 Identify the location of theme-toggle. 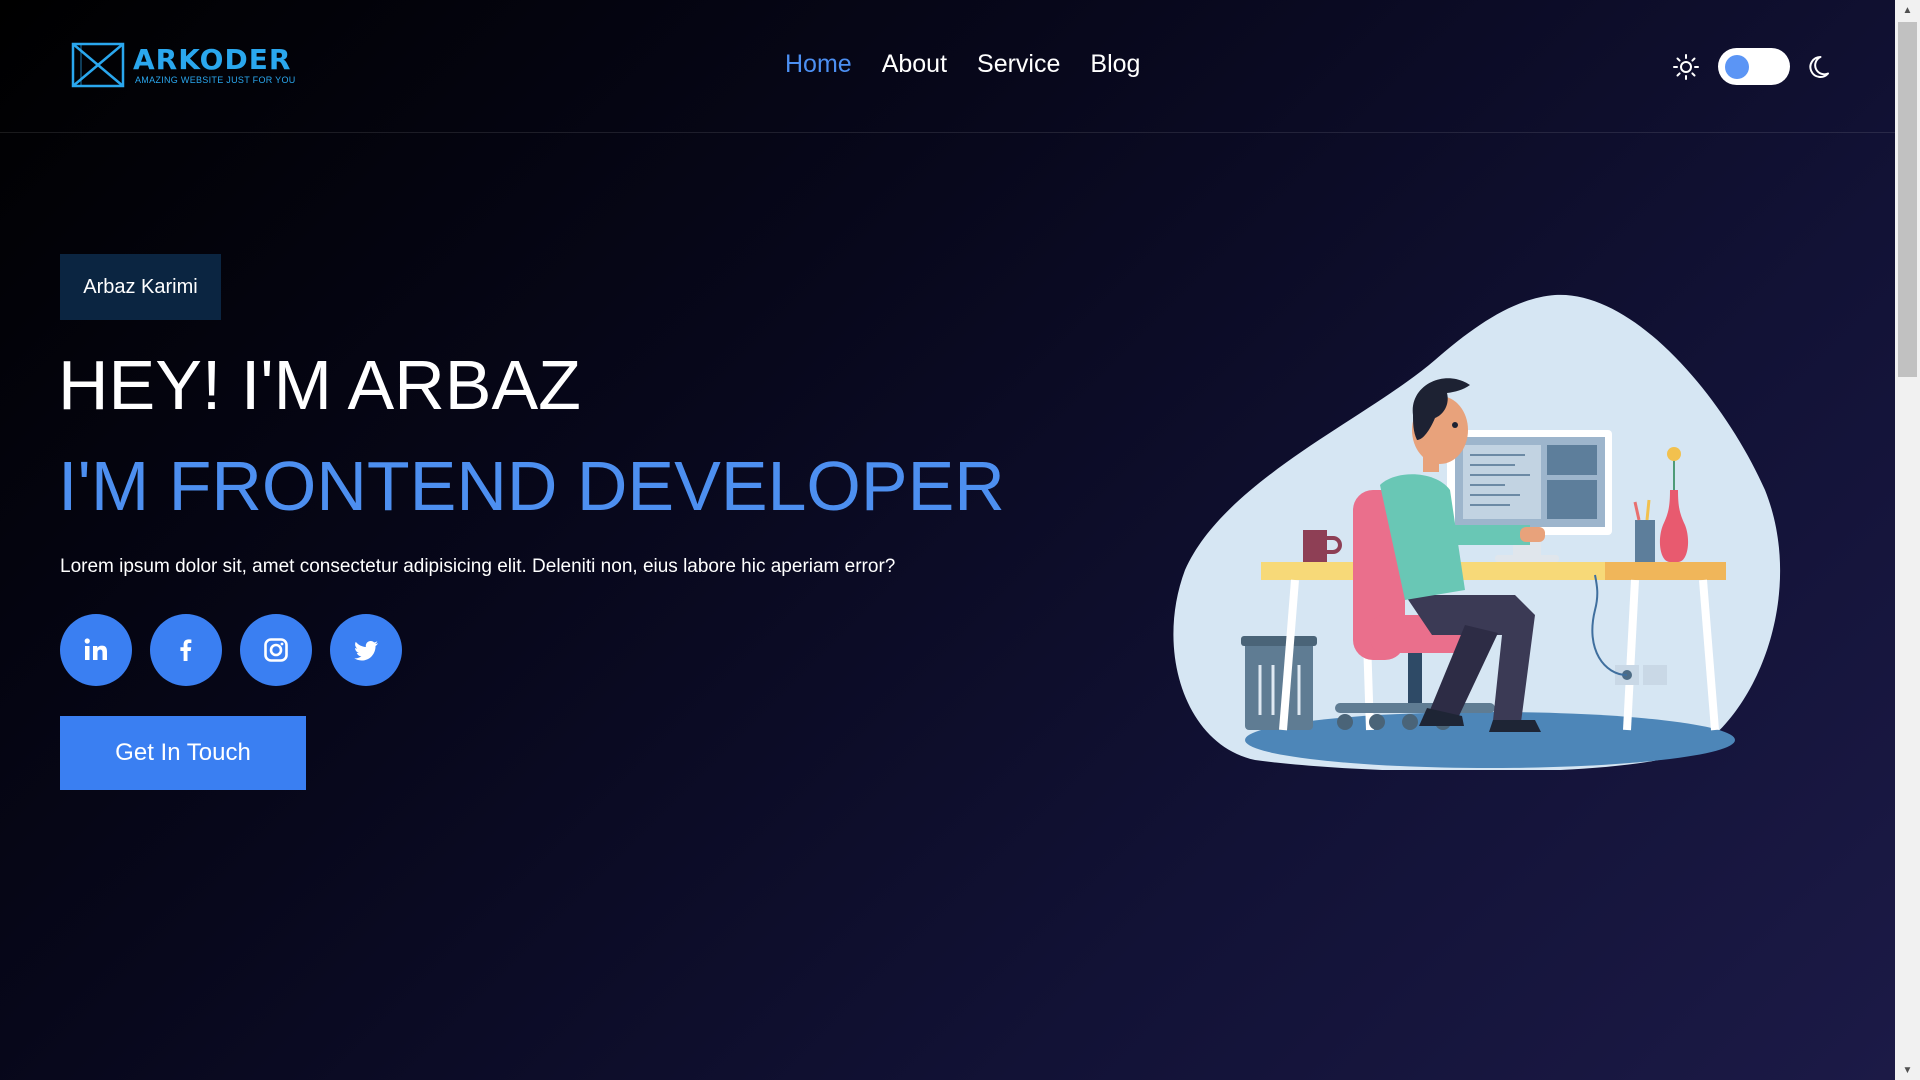
(1754, 66).